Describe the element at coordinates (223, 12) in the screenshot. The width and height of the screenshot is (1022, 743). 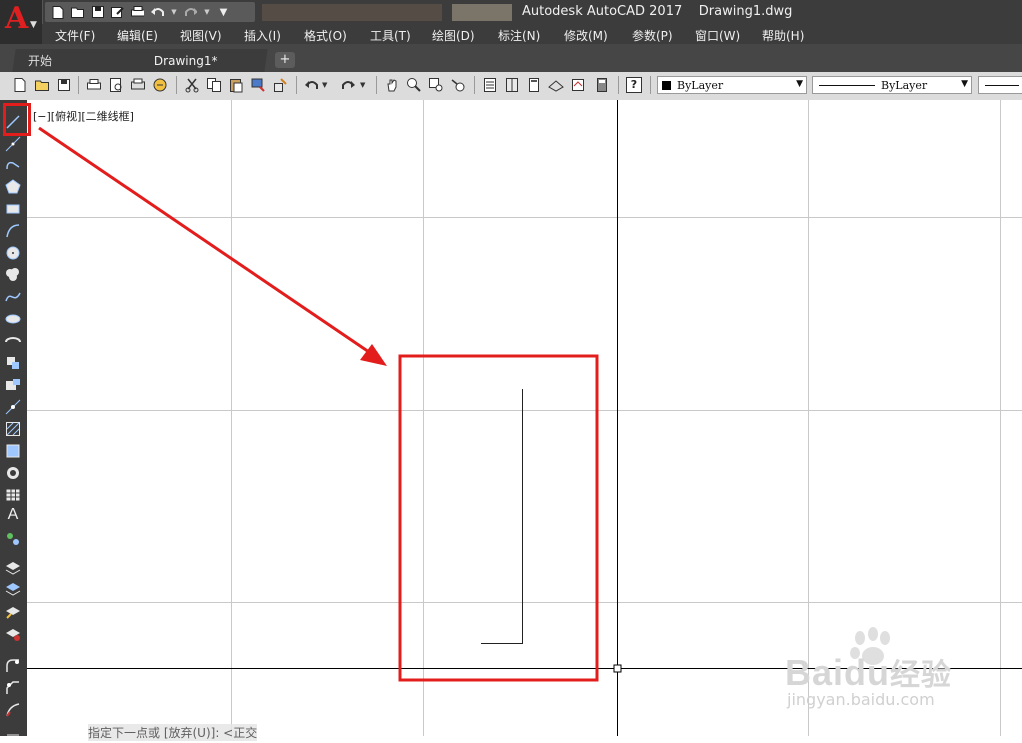
I see `customize-icon: ▼` at that location.